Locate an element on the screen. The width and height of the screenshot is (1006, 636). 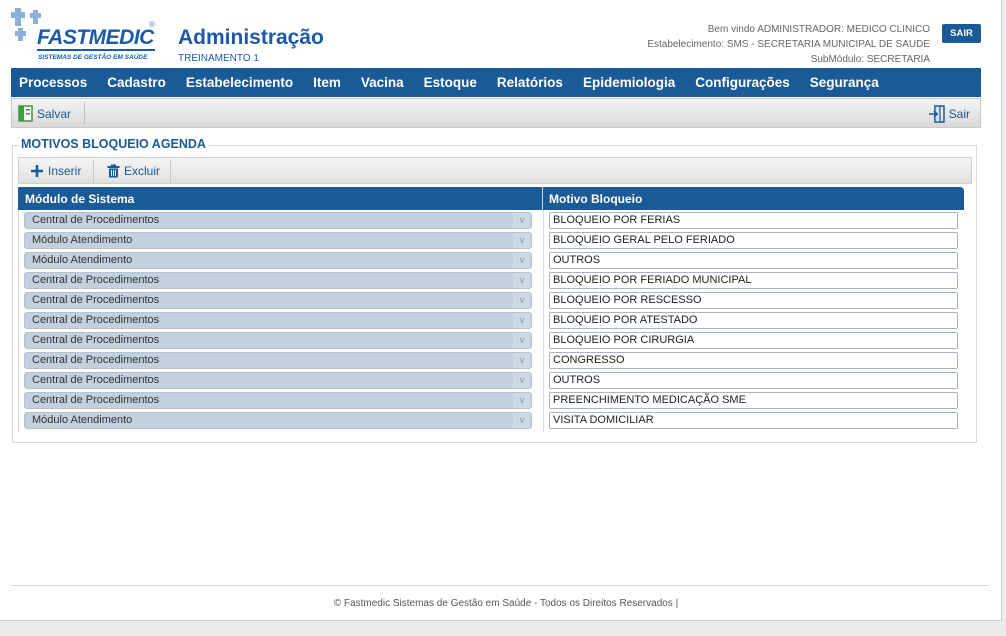
horizontal-scrollbar is located at coordinates (503, 629).